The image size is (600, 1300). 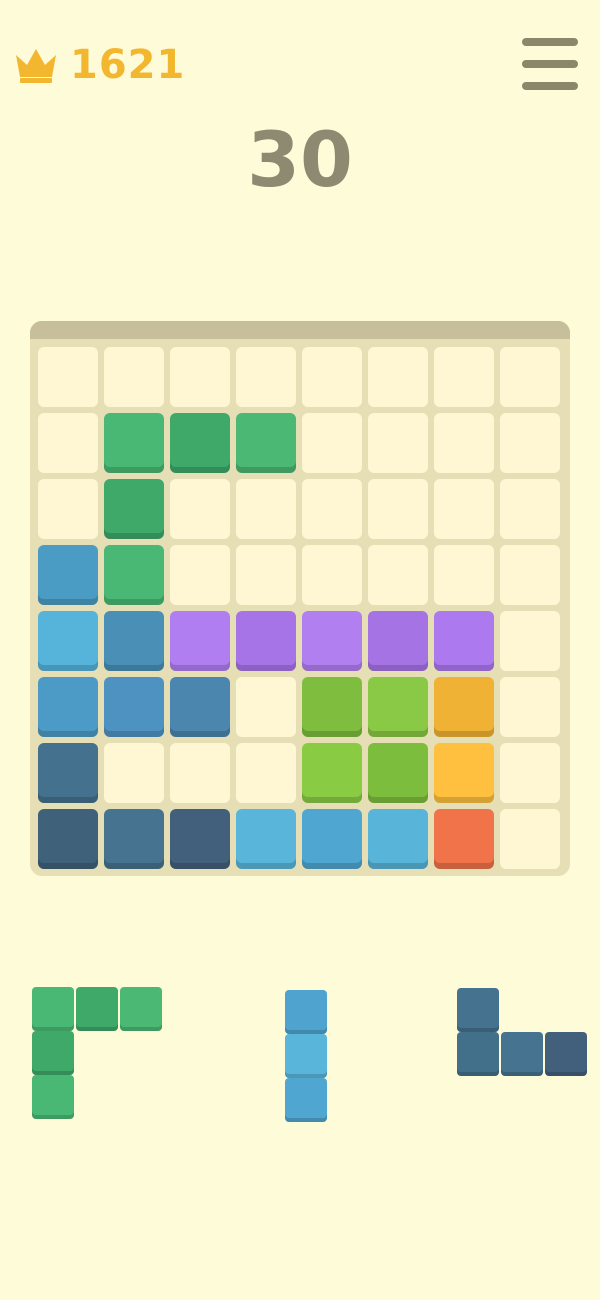 What do you see at coordinates (300, 55) in the screenshot?
I see `header-bar: 1621` at bounding box center [300, 55].